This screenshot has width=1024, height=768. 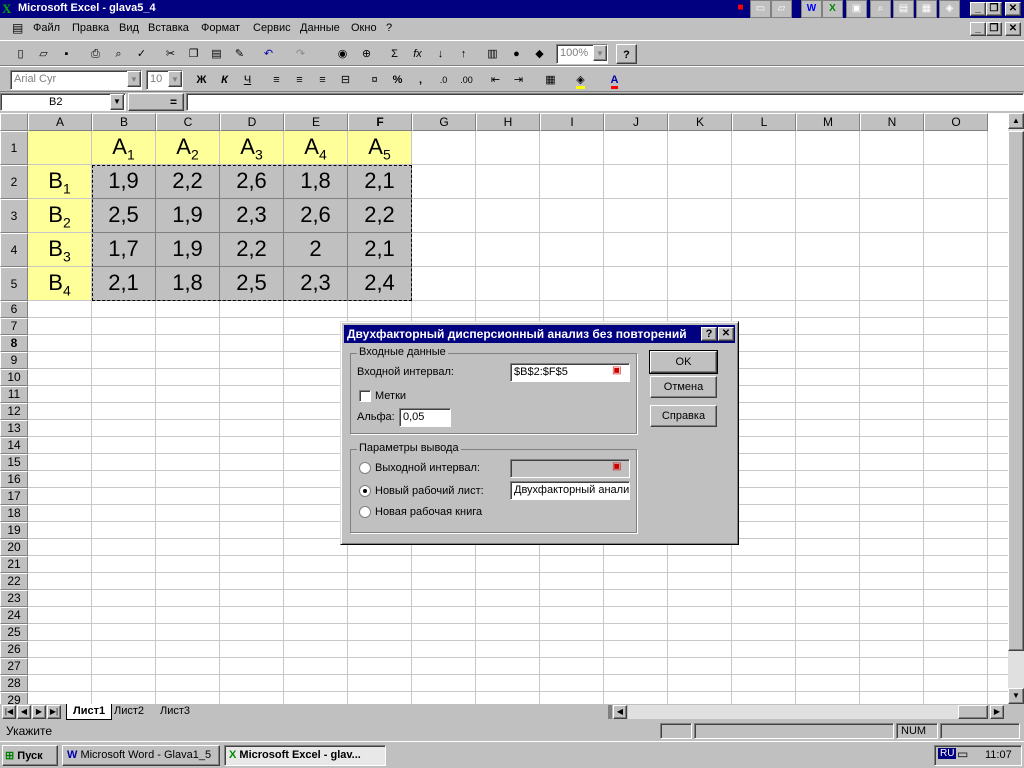 What do you see at coordinates (14, 462) in the screenshot?
I see `row-header: 15` at bounding box center [14, 462].